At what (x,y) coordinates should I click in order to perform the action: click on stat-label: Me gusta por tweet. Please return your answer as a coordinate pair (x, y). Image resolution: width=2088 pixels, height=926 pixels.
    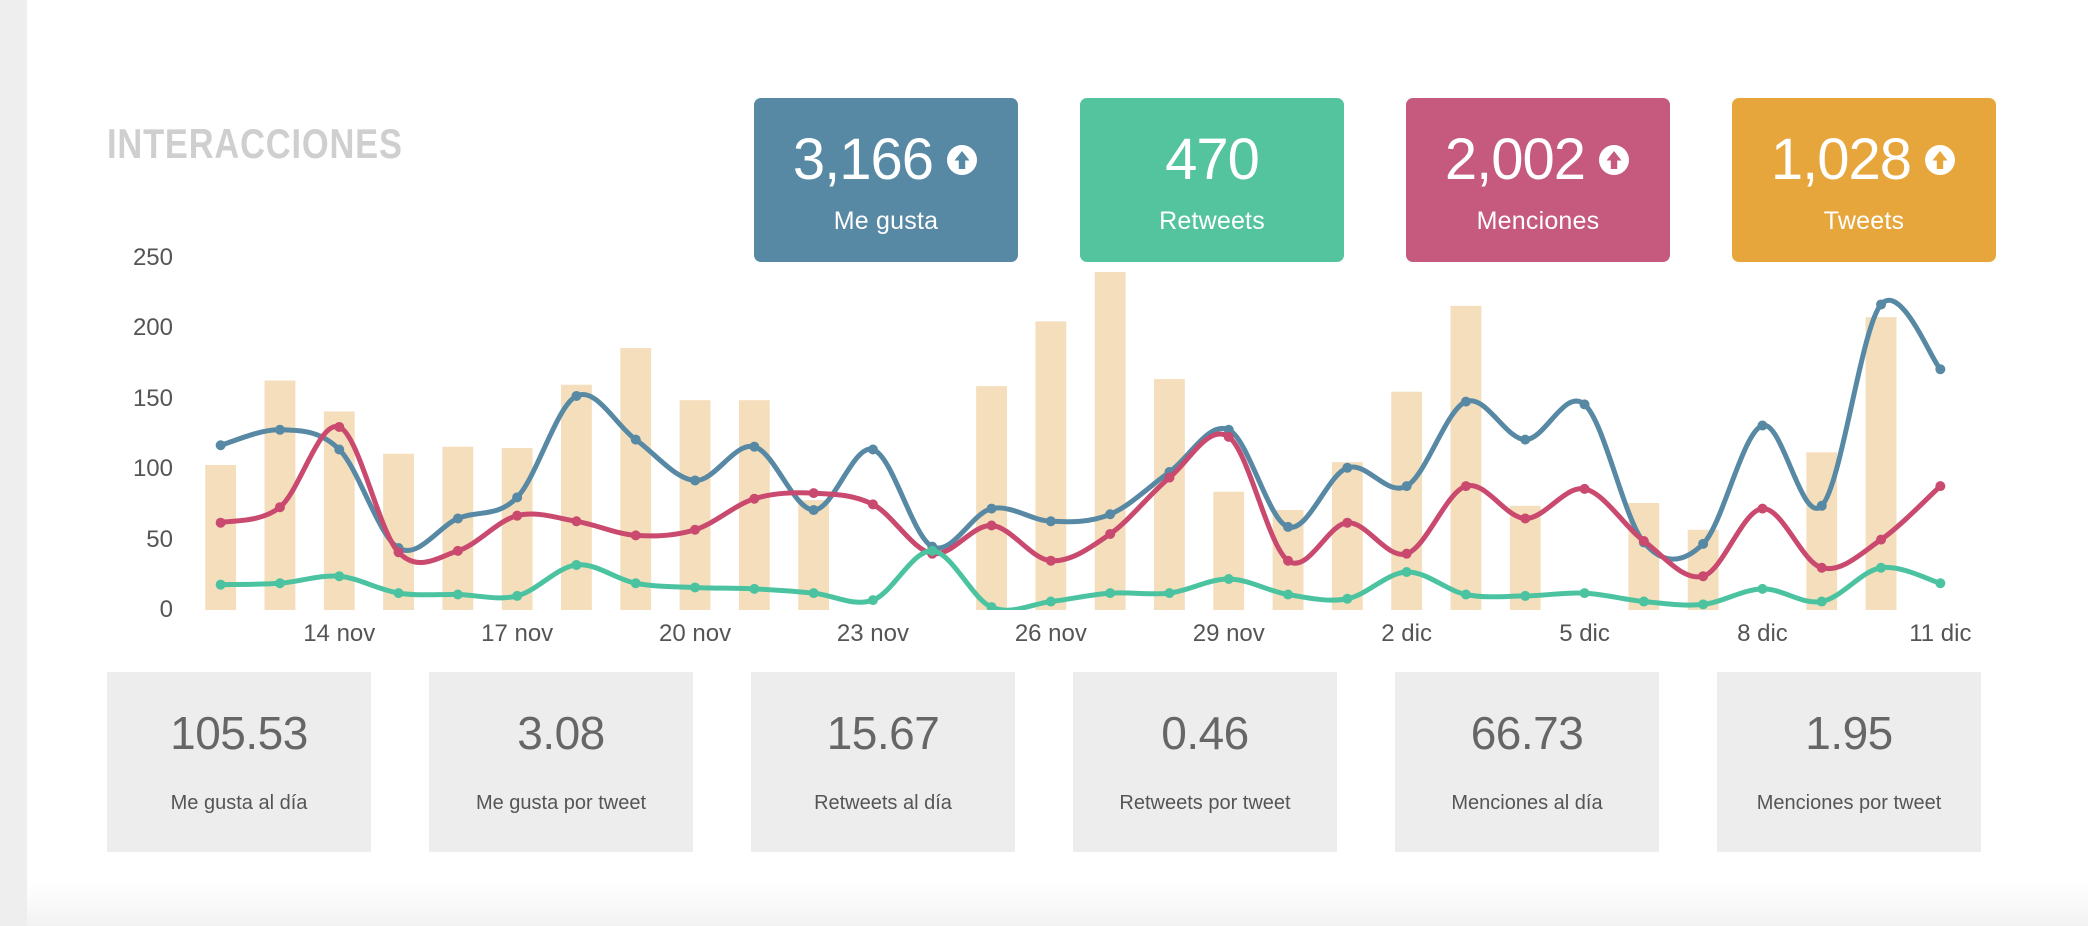
    Looking at the image, I should click on (561, 802).